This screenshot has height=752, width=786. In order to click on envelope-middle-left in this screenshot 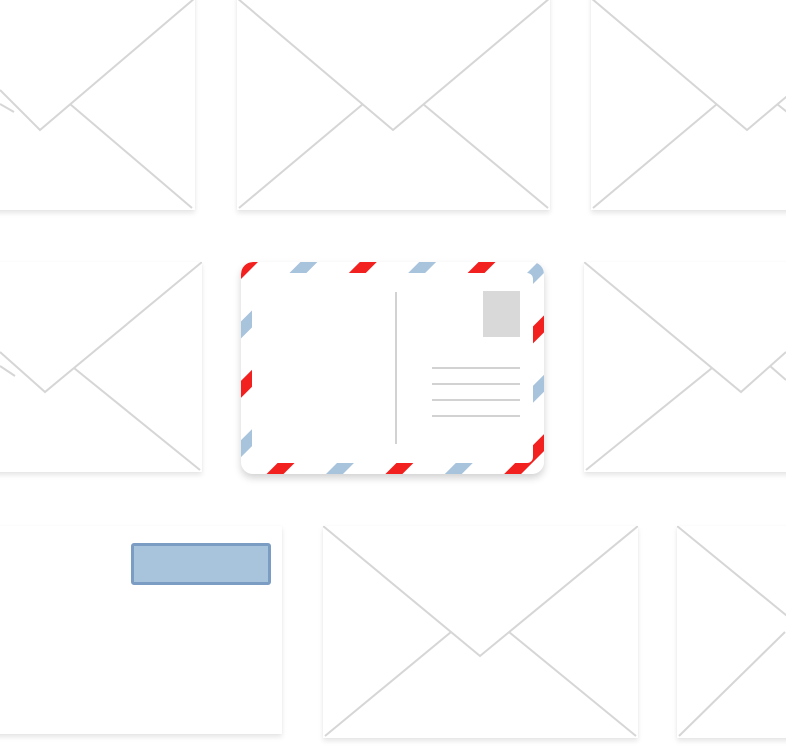, I will do `click(101, 367)`.